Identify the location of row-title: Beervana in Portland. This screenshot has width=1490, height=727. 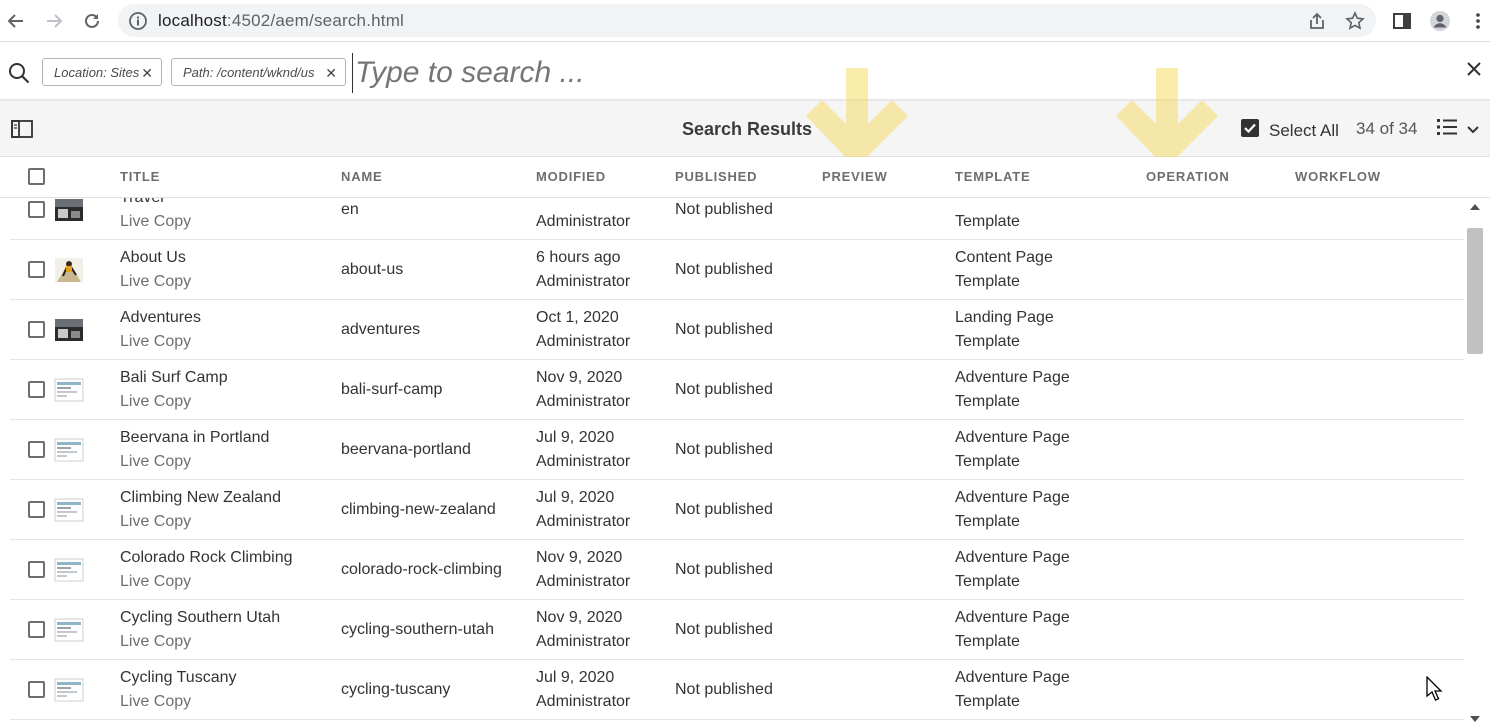
(195, 437).